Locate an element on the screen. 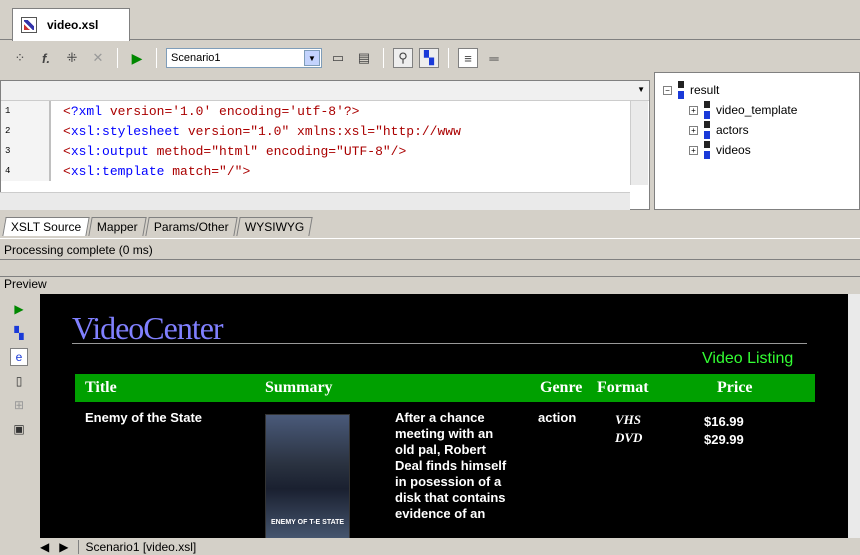 The width and height of the screenshot is (860, 555). editor-header: ▼ is located at coordinates (325, 91).